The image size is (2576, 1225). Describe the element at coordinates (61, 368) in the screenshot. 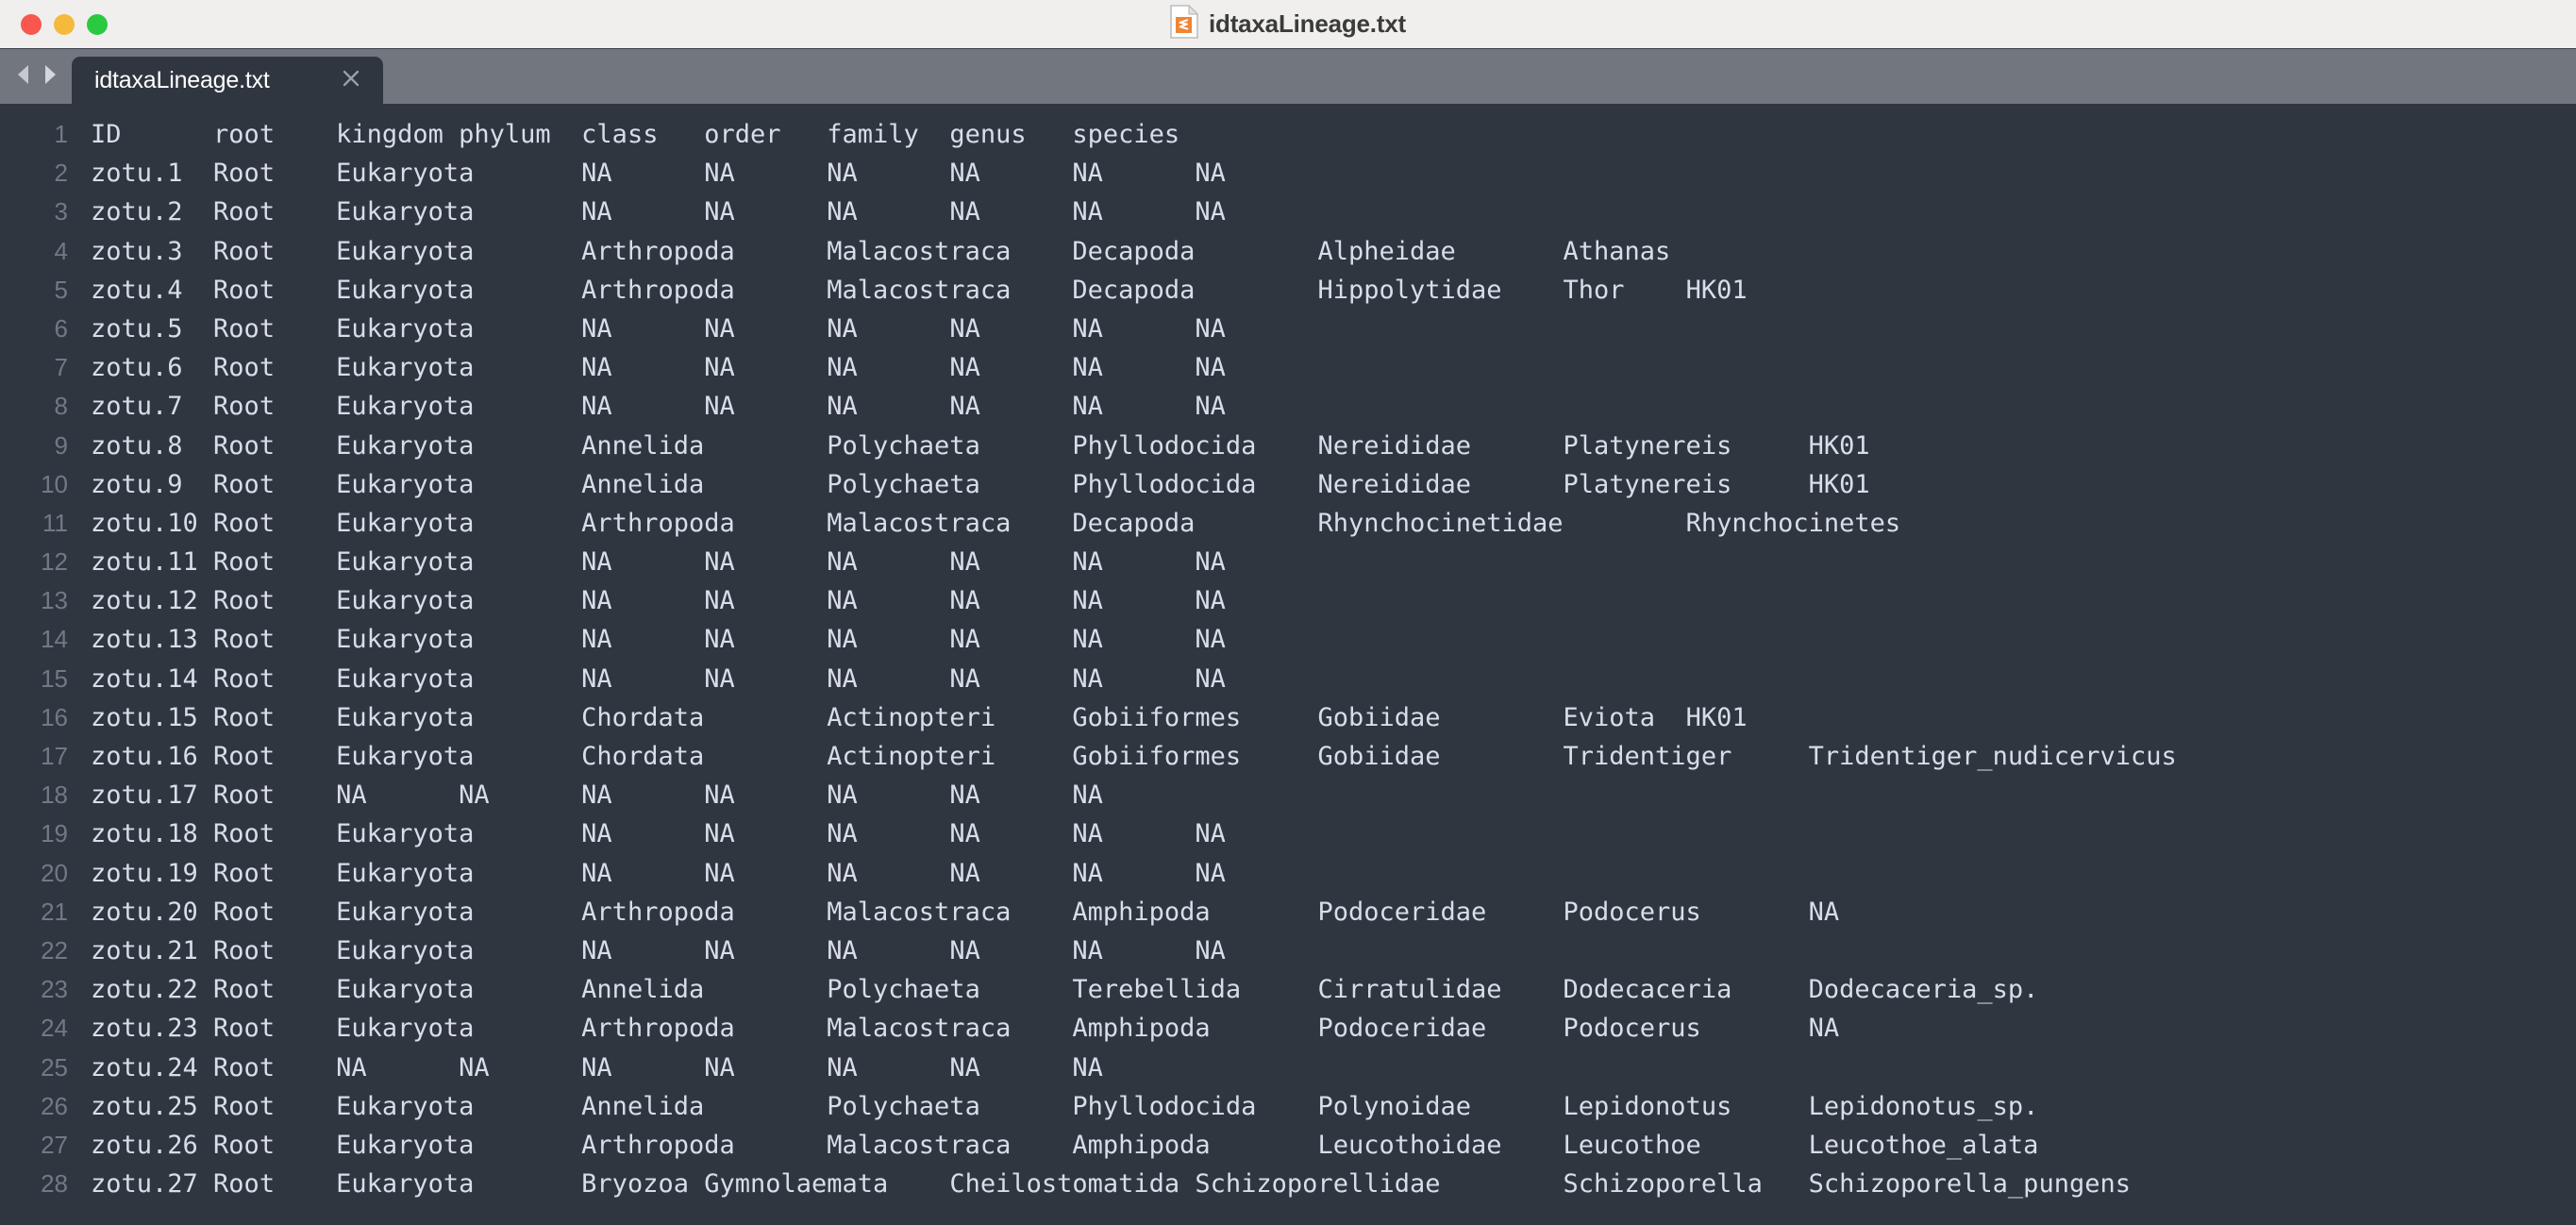

I see `line-number: 7` at that location.